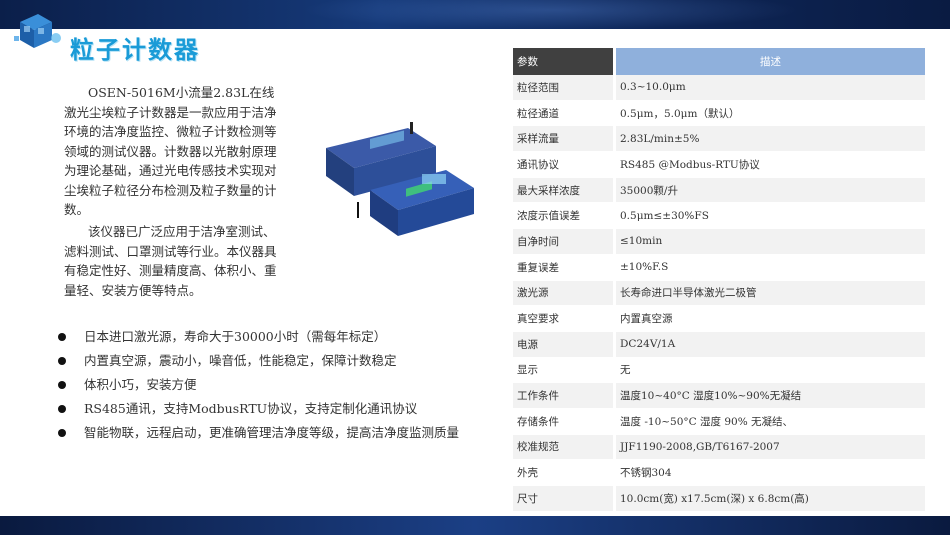 The image size is (950, 535). Describe the element at coordinates (240, 360) in the screenshot. I see `feature-text: 内置真空源，震动小，噪音低，性能稳定，保障计数稳定` at that location.